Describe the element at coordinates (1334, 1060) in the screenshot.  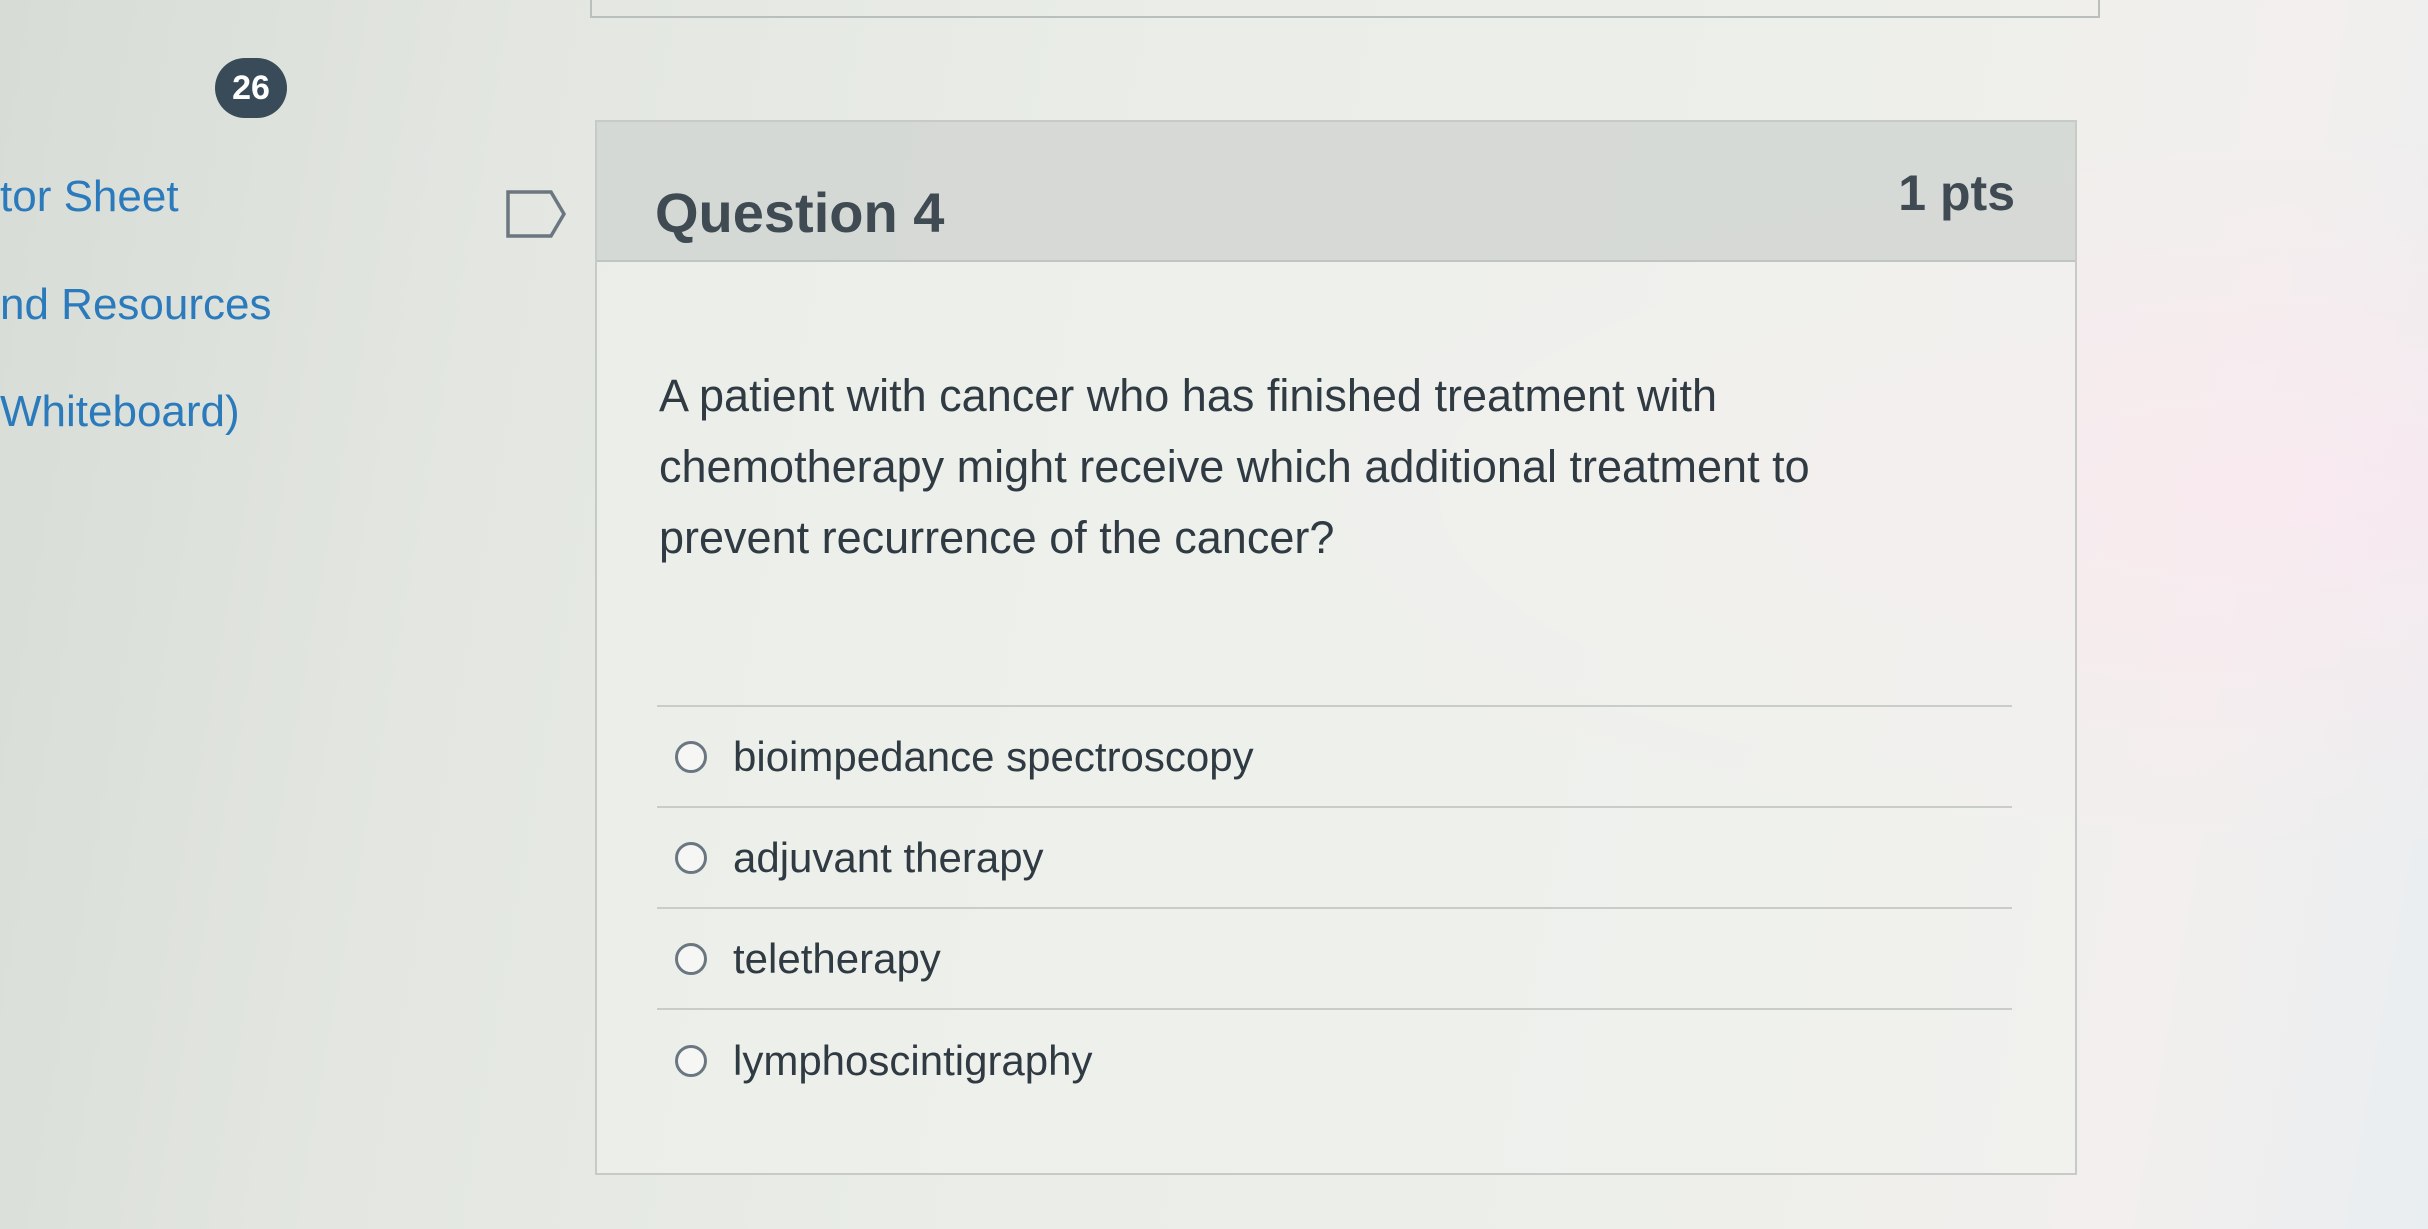
I see `answer-option: lymphoscintigraphy` at that location.